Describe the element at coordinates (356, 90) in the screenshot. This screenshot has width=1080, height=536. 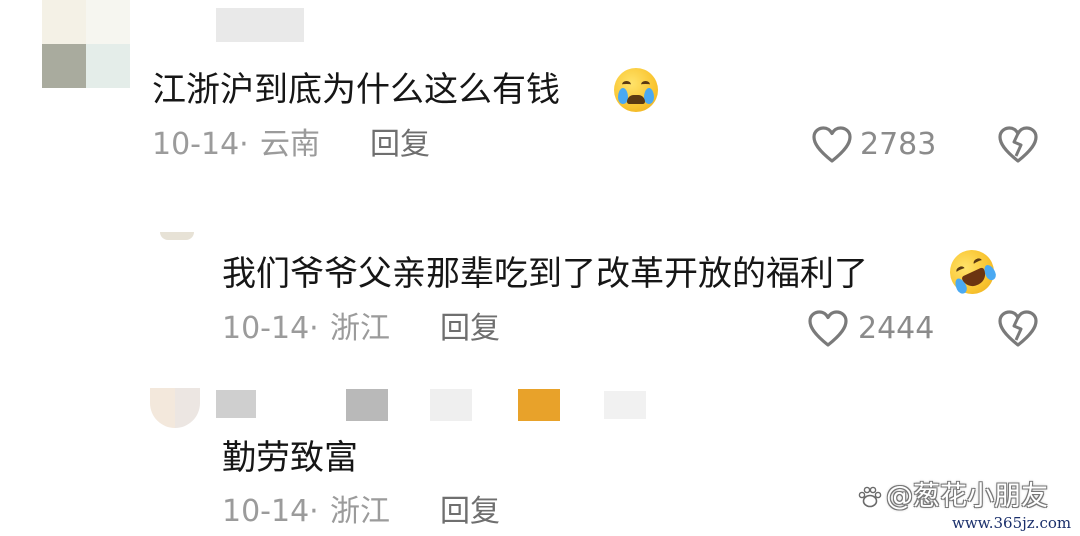
I see `comment-text: 江浙沪到底为什么这么有钱` at that location.